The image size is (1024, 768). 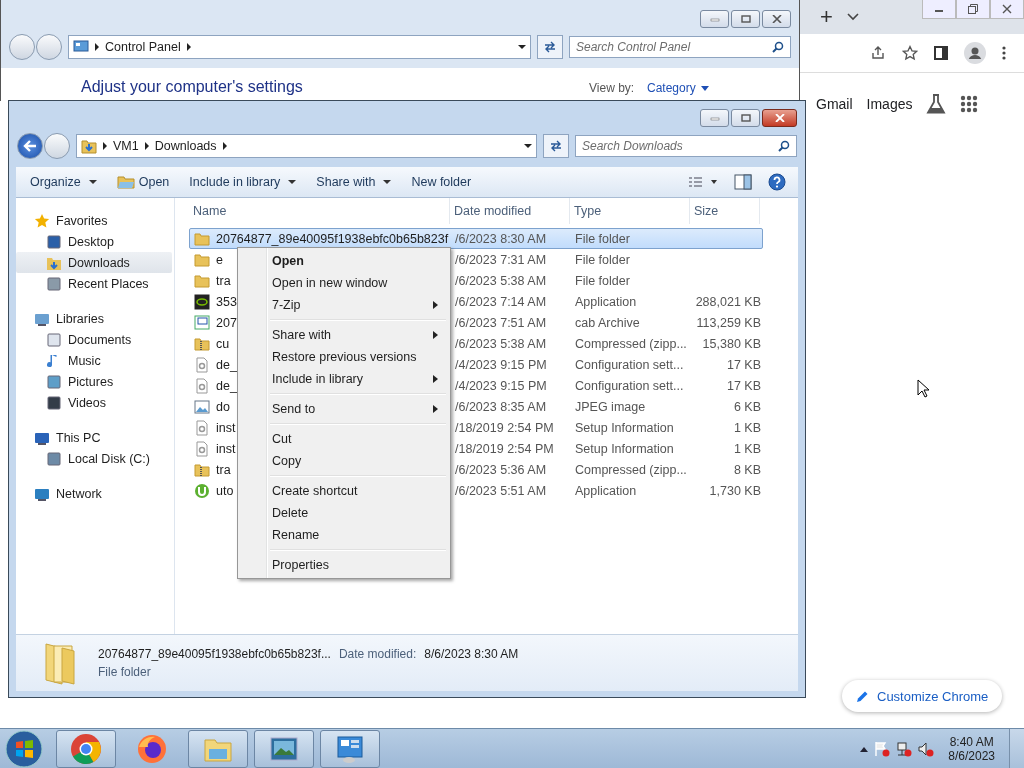 I want to click on apps-grid-icon, so click(x=969, y=104).